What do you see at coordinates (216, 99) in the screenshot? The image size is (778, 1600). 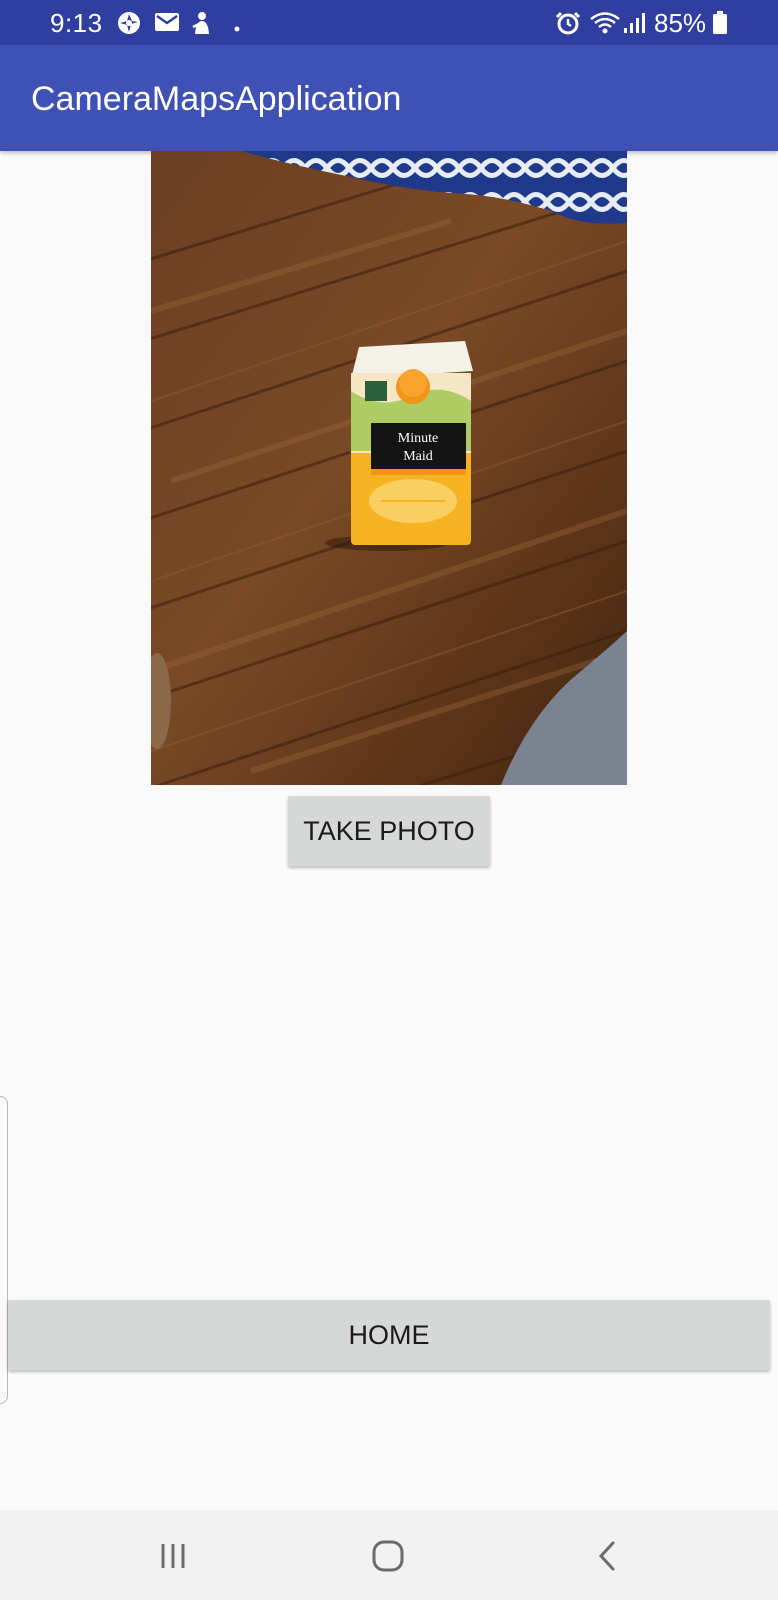 I see `app-title: CameraMapsApplication` at bounding box center [216, 99].